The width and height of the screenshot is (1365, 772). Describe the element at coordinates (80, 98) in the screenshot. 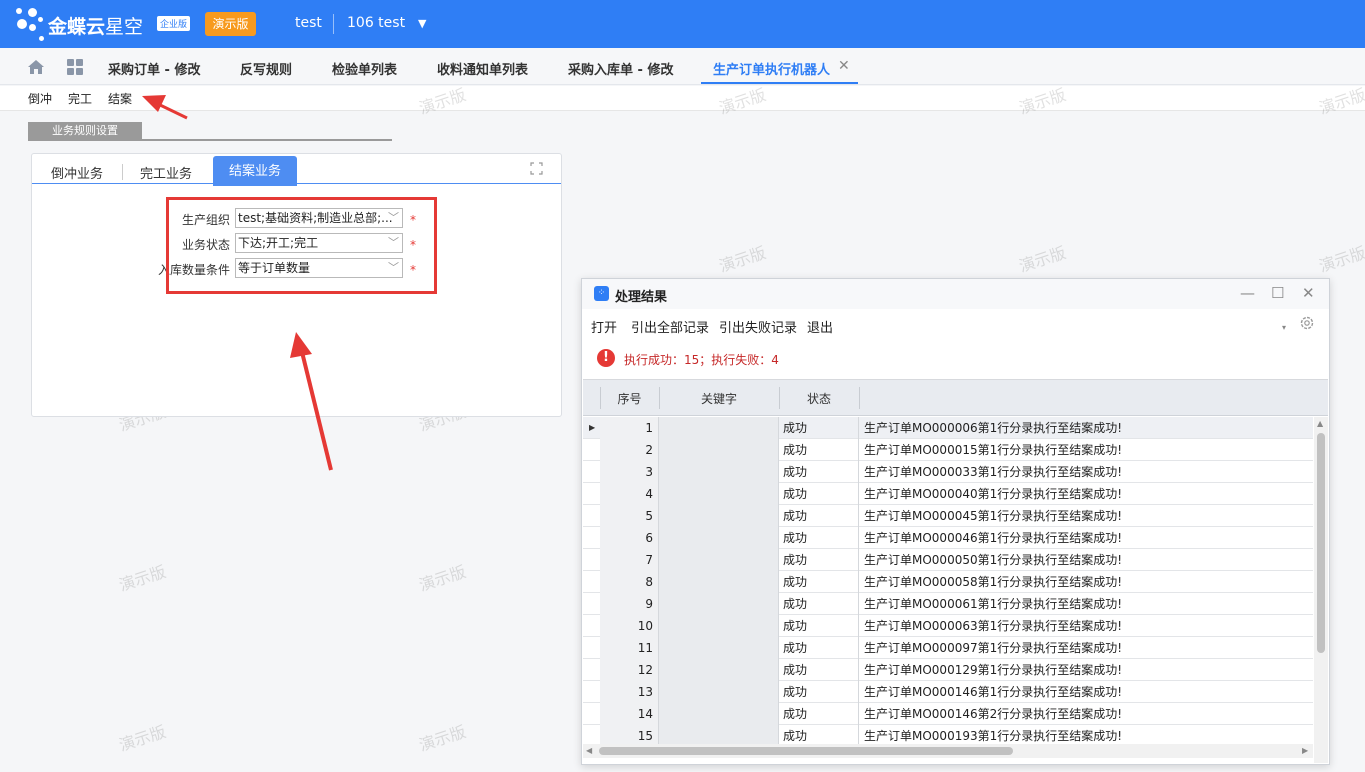

I see `complete-button: 完工` at that location.